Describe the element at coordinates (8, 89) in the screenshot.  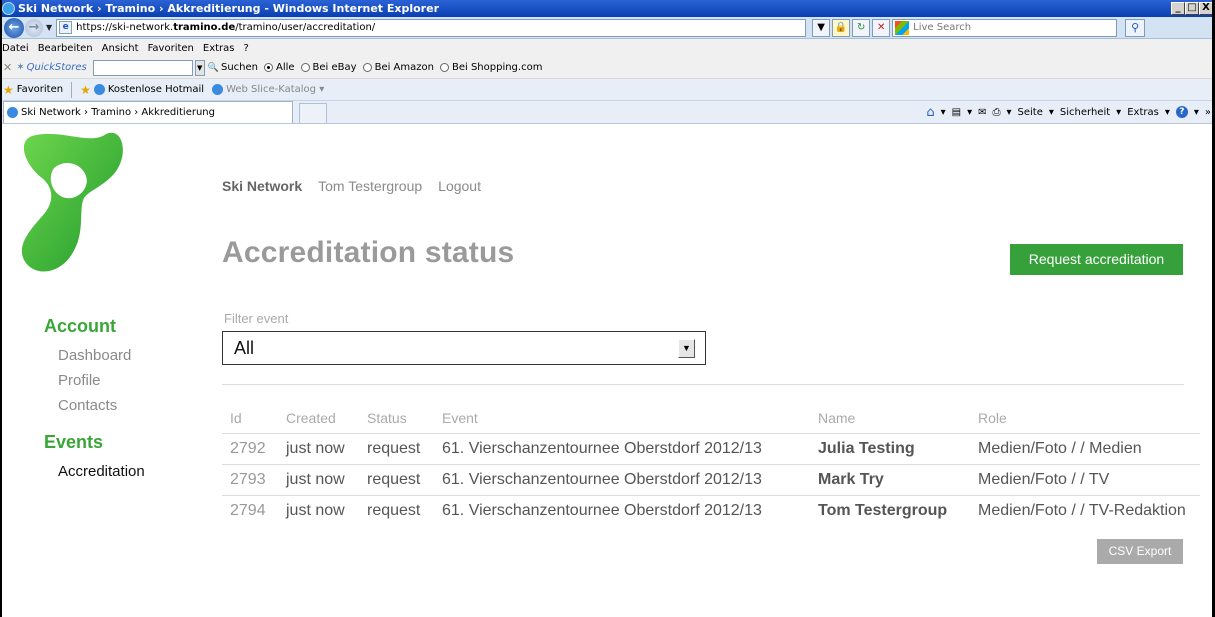
I see `favorites-star-icon: ★` at that location.